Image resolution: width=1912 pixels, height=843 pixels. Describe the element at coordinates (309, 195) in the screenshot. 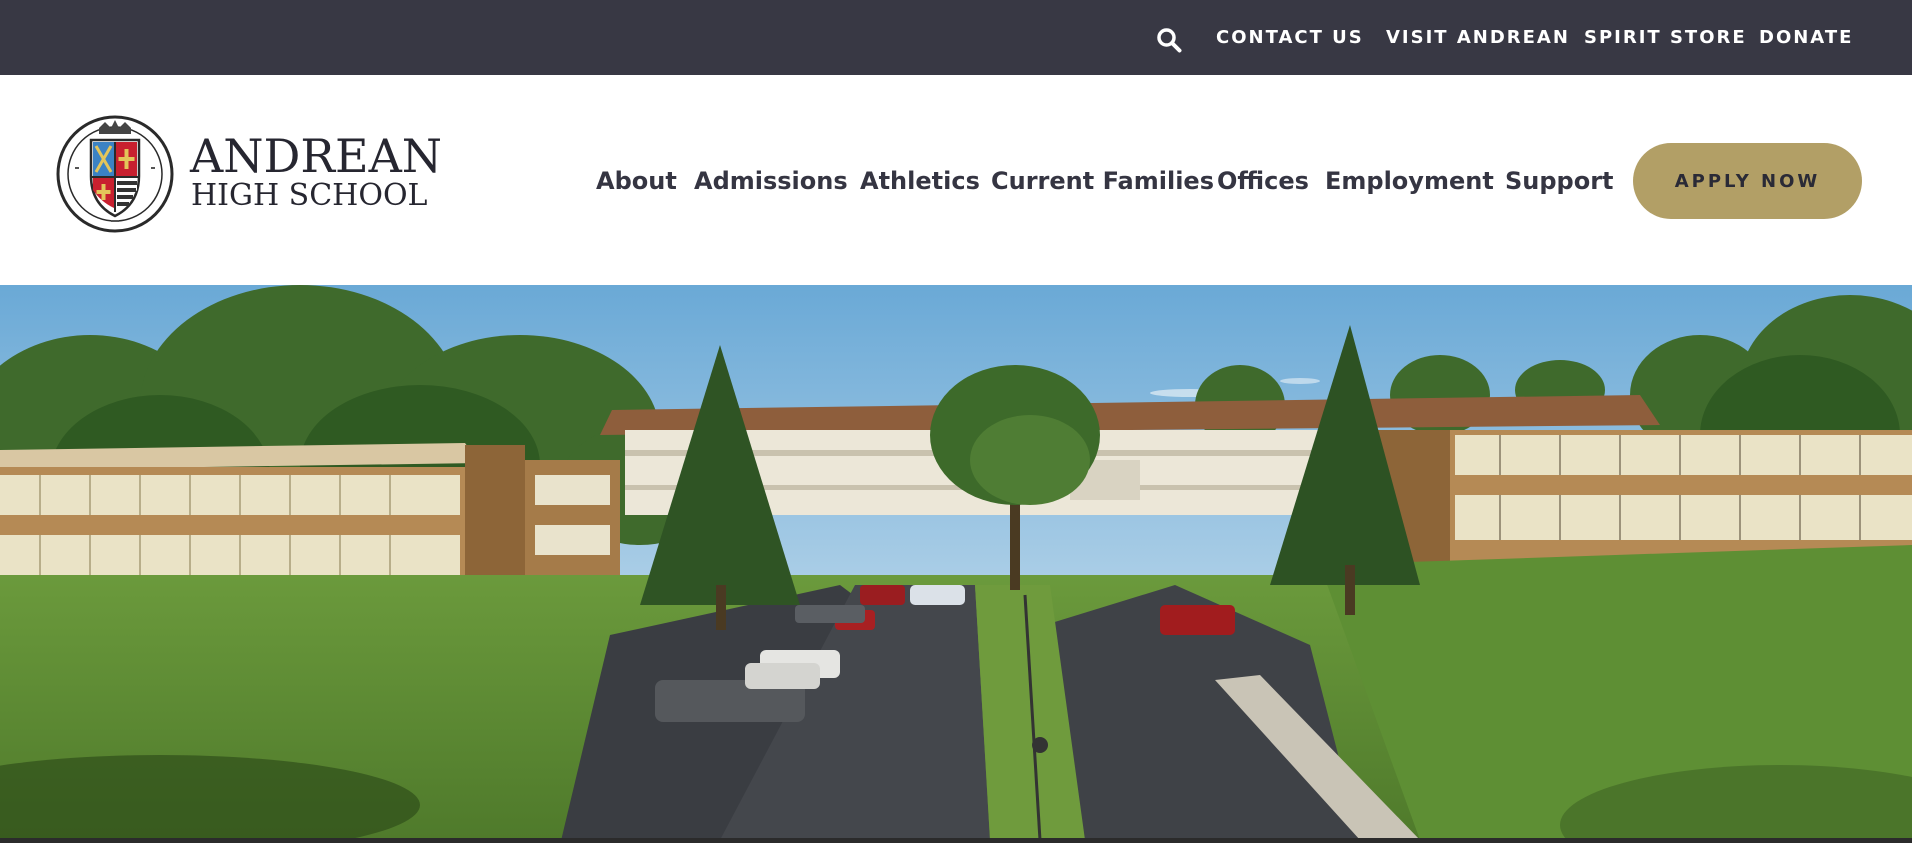

I see `school-name-line2: HIGH SCHOOL` at that location.